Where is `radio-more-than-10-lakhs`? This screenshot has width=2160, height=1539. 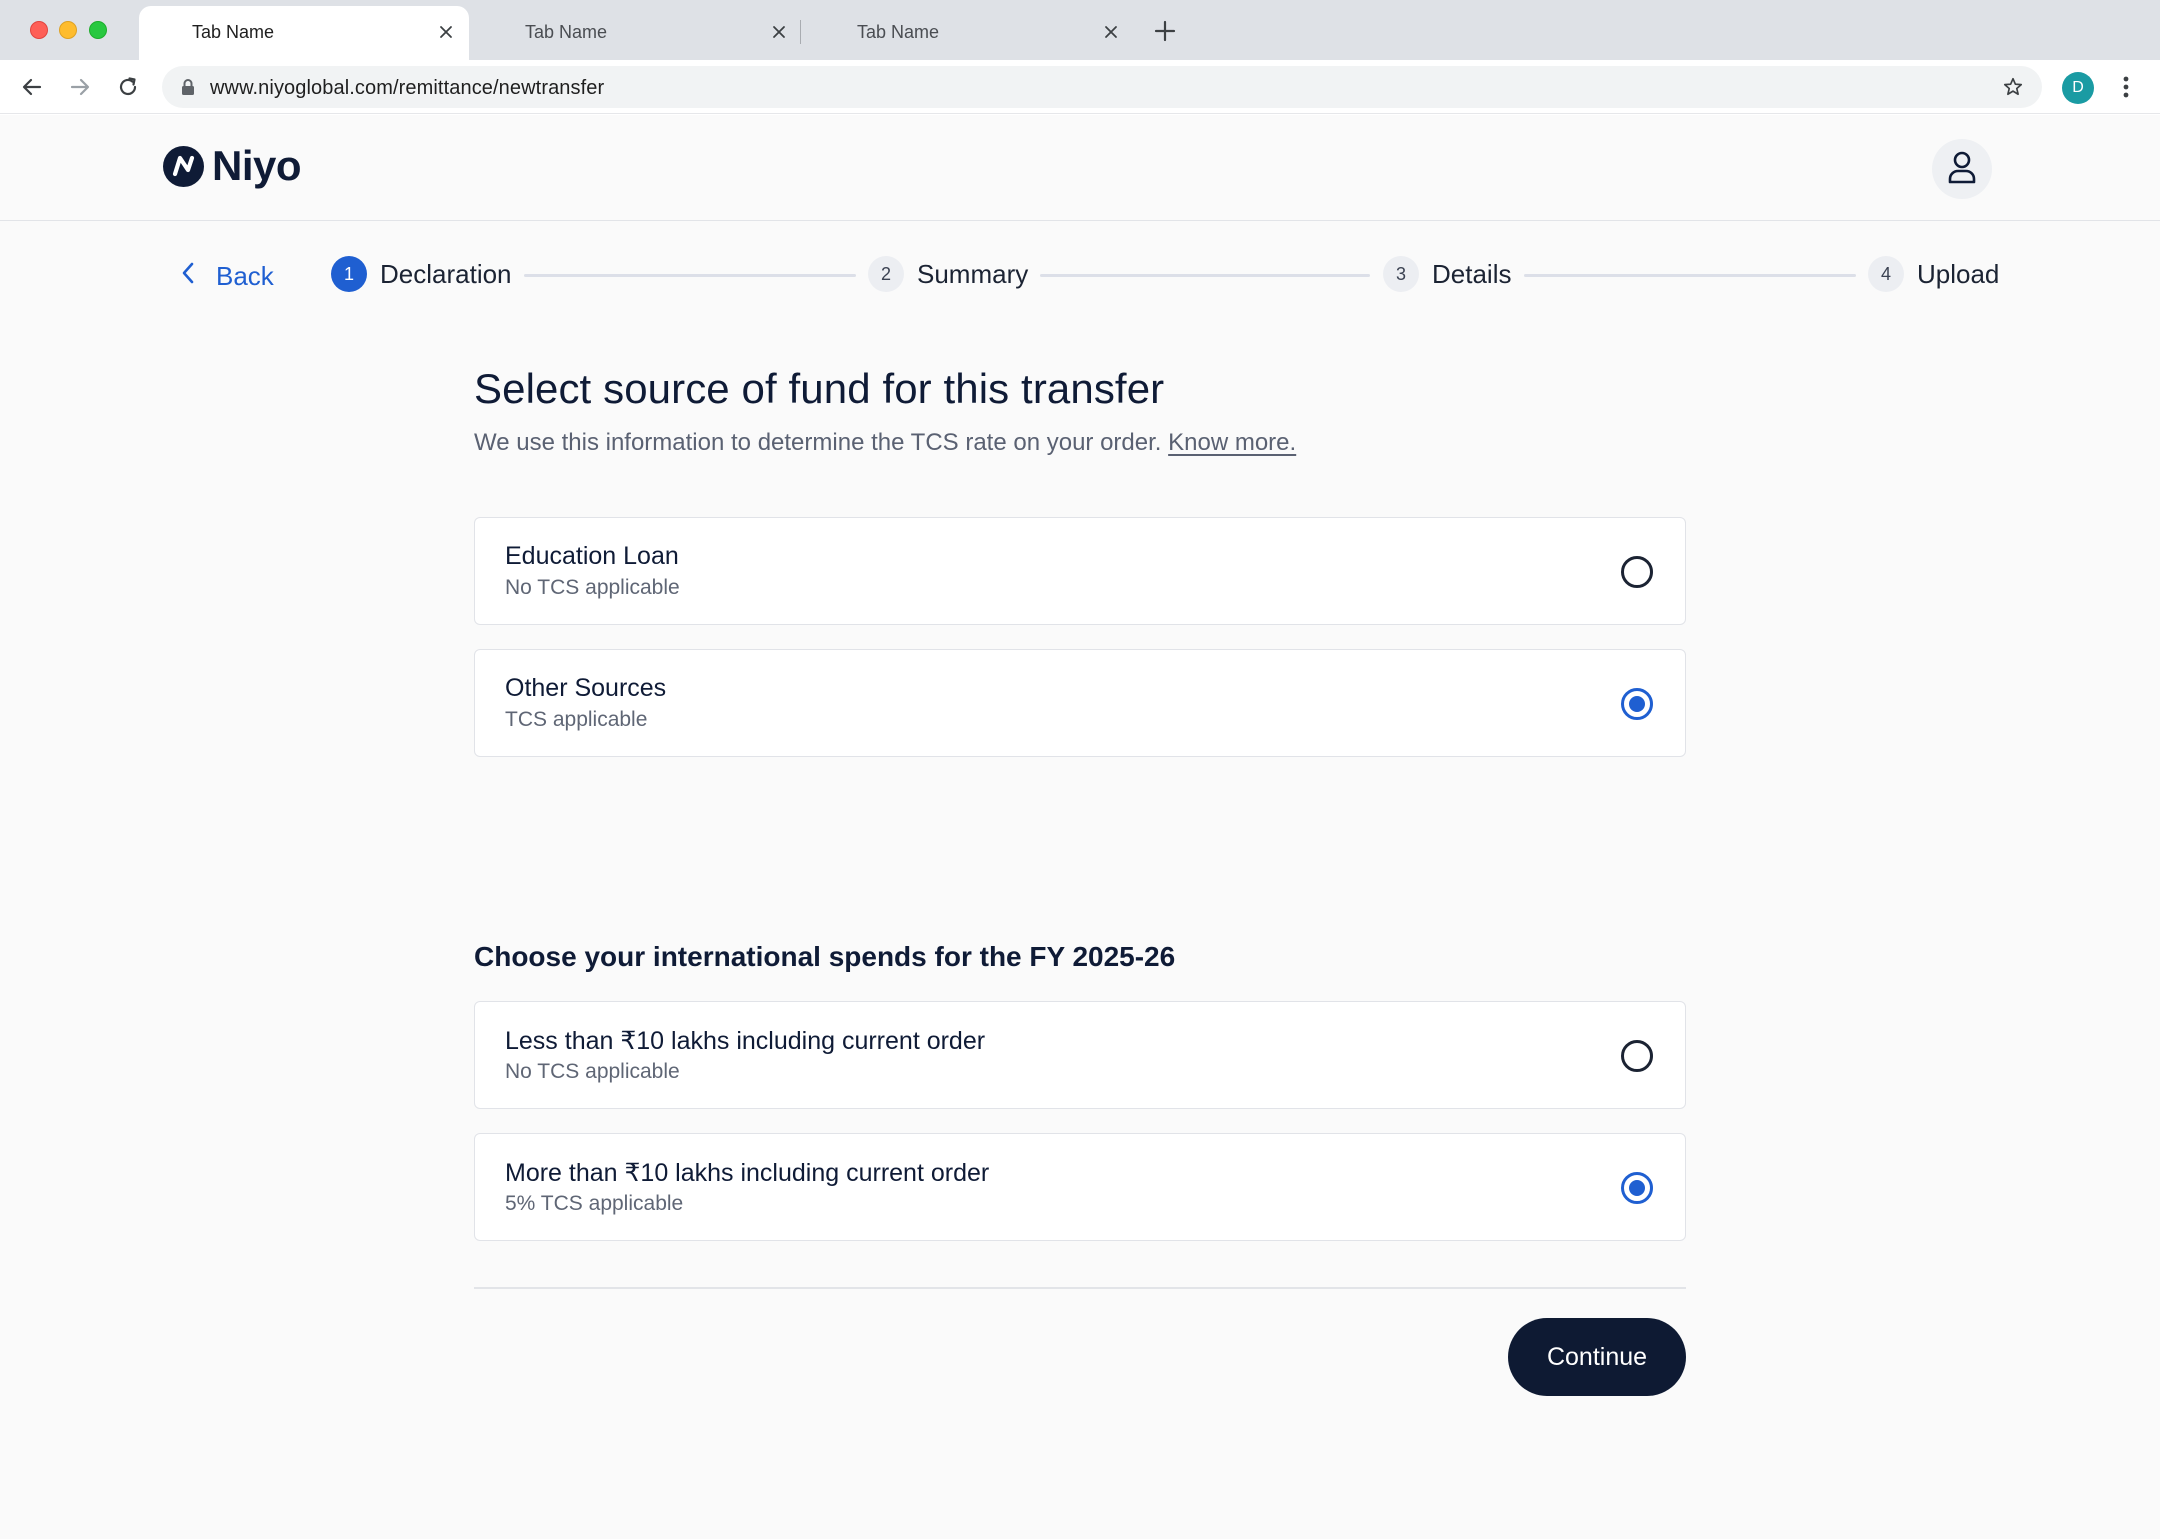 radio-more-than-10-lakhs is located at coordinates (1637, 1188).